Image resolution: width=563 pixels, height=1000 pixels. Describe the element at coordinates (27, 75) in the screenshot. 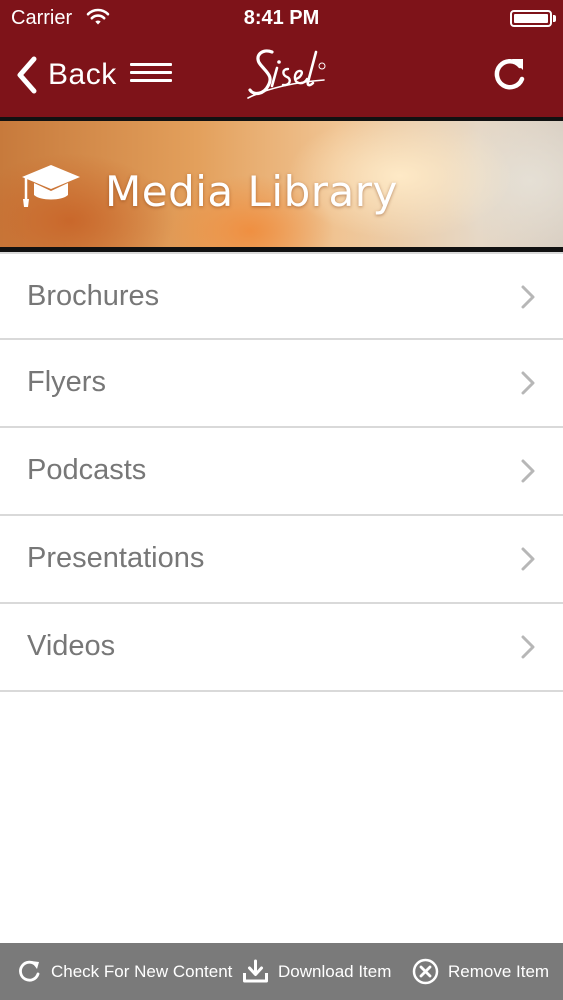

I see `chevron-left-icon` at that location.